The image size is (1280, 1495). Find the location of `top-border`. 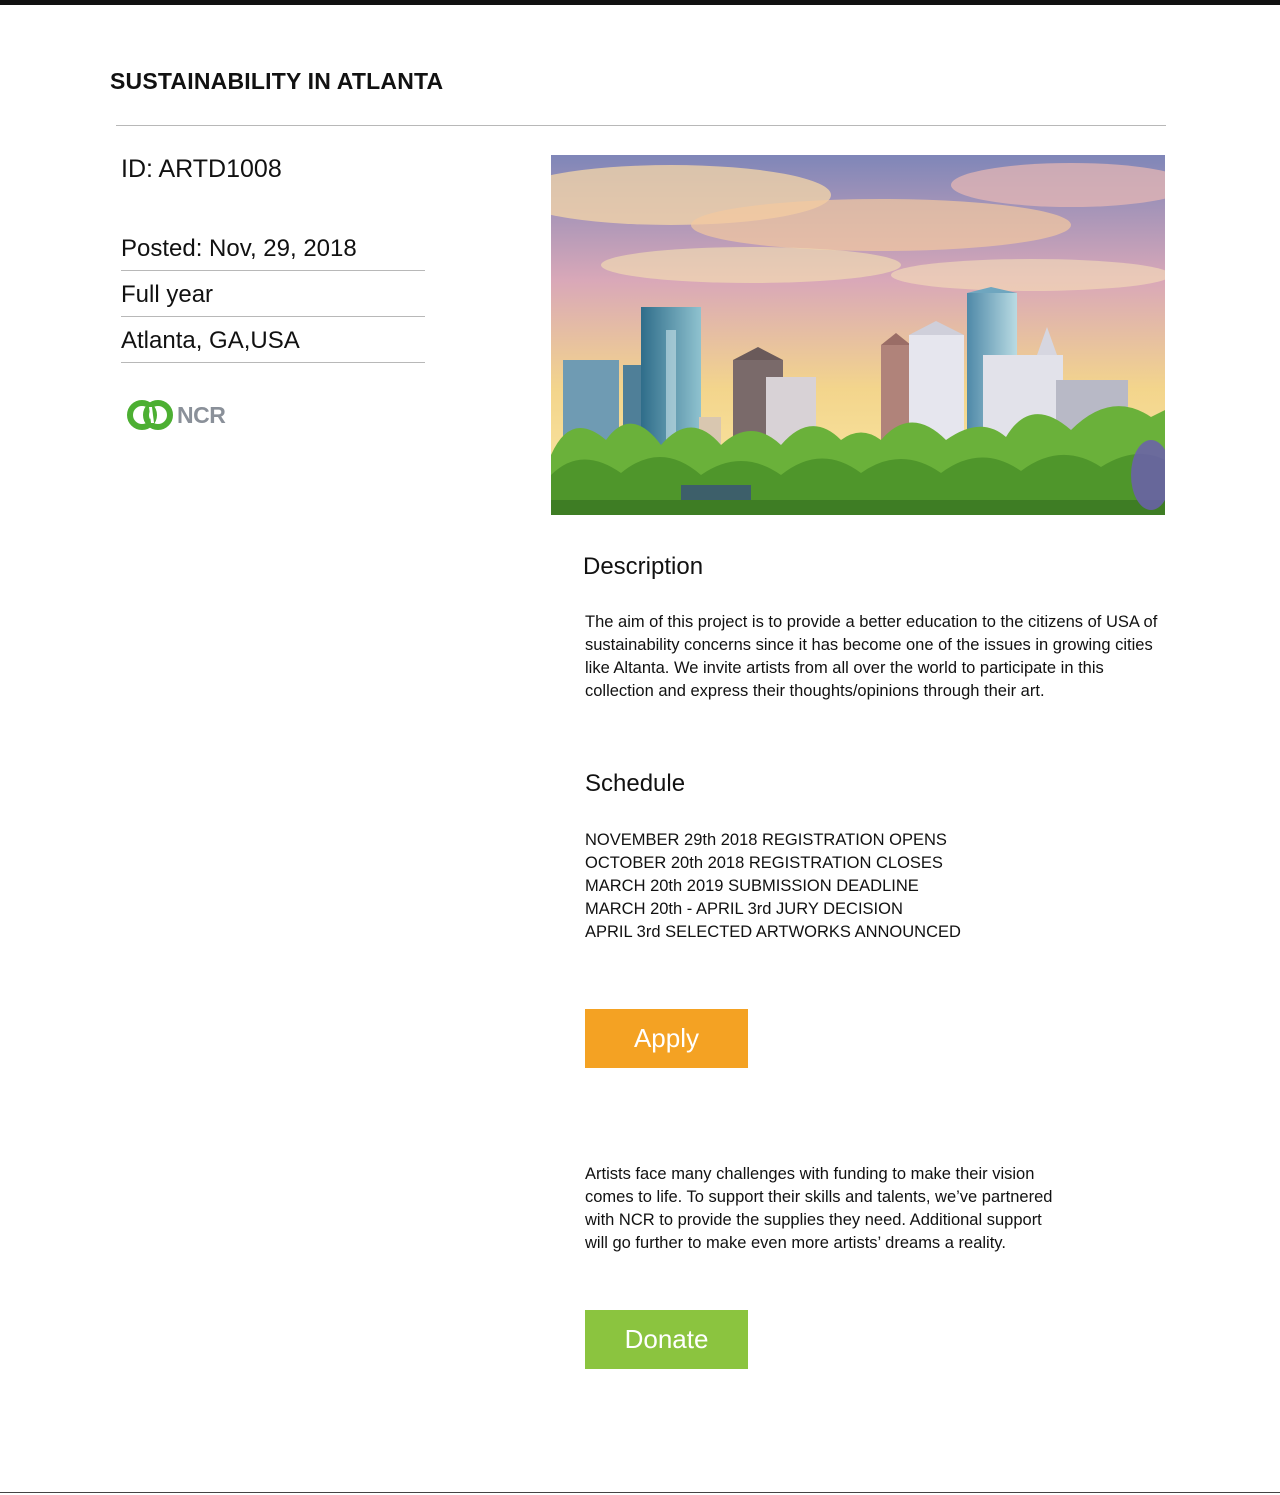

top-border is located at coordinates (640, 2).